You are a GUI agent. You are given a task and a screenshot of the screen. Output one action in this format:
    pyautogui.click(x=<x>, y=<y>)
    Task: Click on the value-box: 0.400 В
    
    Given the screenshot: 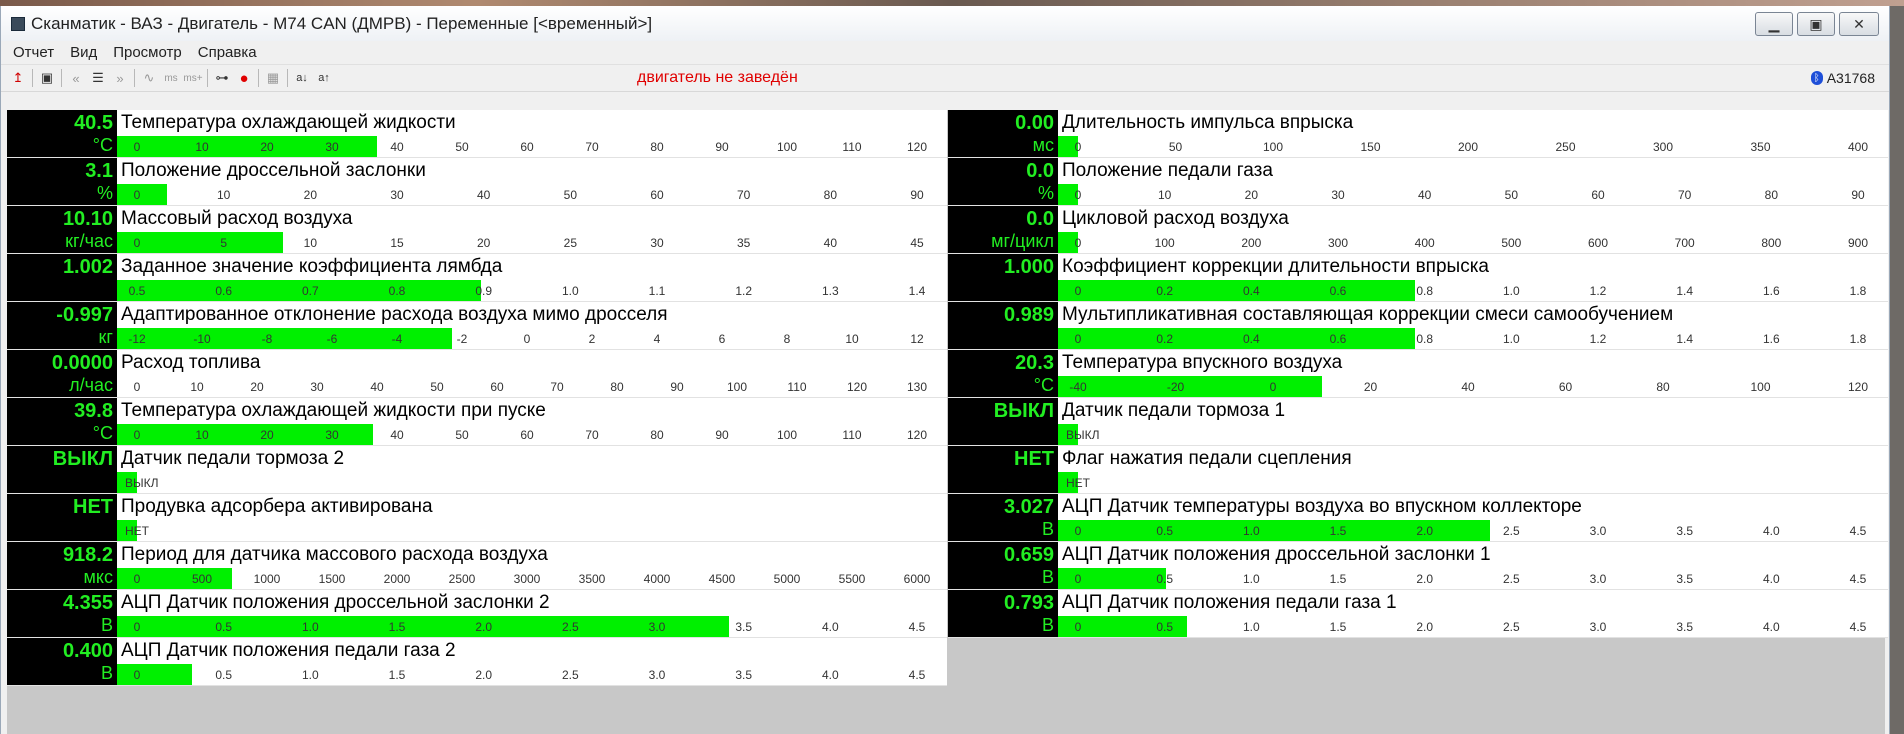 What is the action you would take?
    pyautogui.click(x=62, y=661)
    